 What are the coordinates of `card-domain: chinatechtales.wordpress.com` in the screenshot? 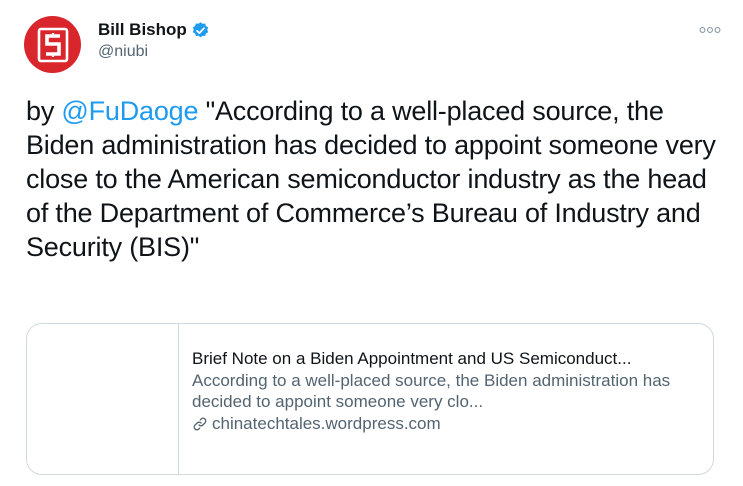 It's located at (326, 423).